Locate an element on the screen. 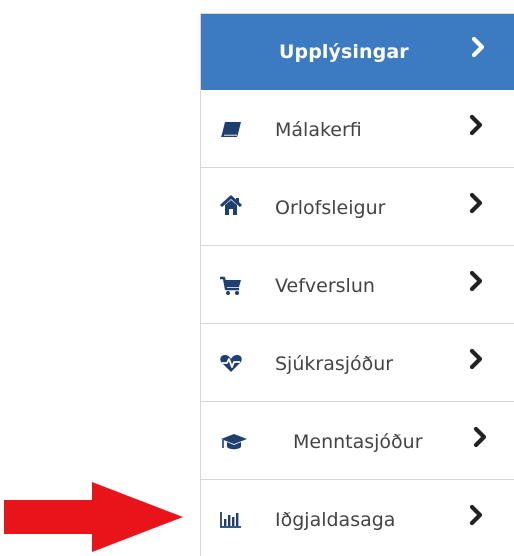 The height and width of the screenshot is (556, 514). menu-item-label: Menntasjóður is located at coordinates (358, 442).